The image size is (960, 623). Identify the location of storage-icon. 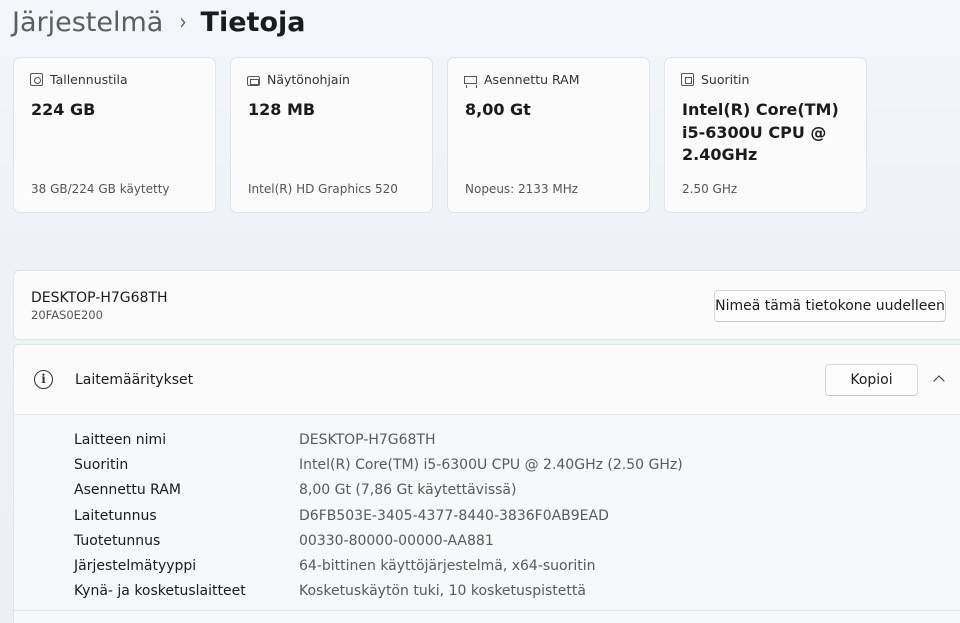
(36, 79).